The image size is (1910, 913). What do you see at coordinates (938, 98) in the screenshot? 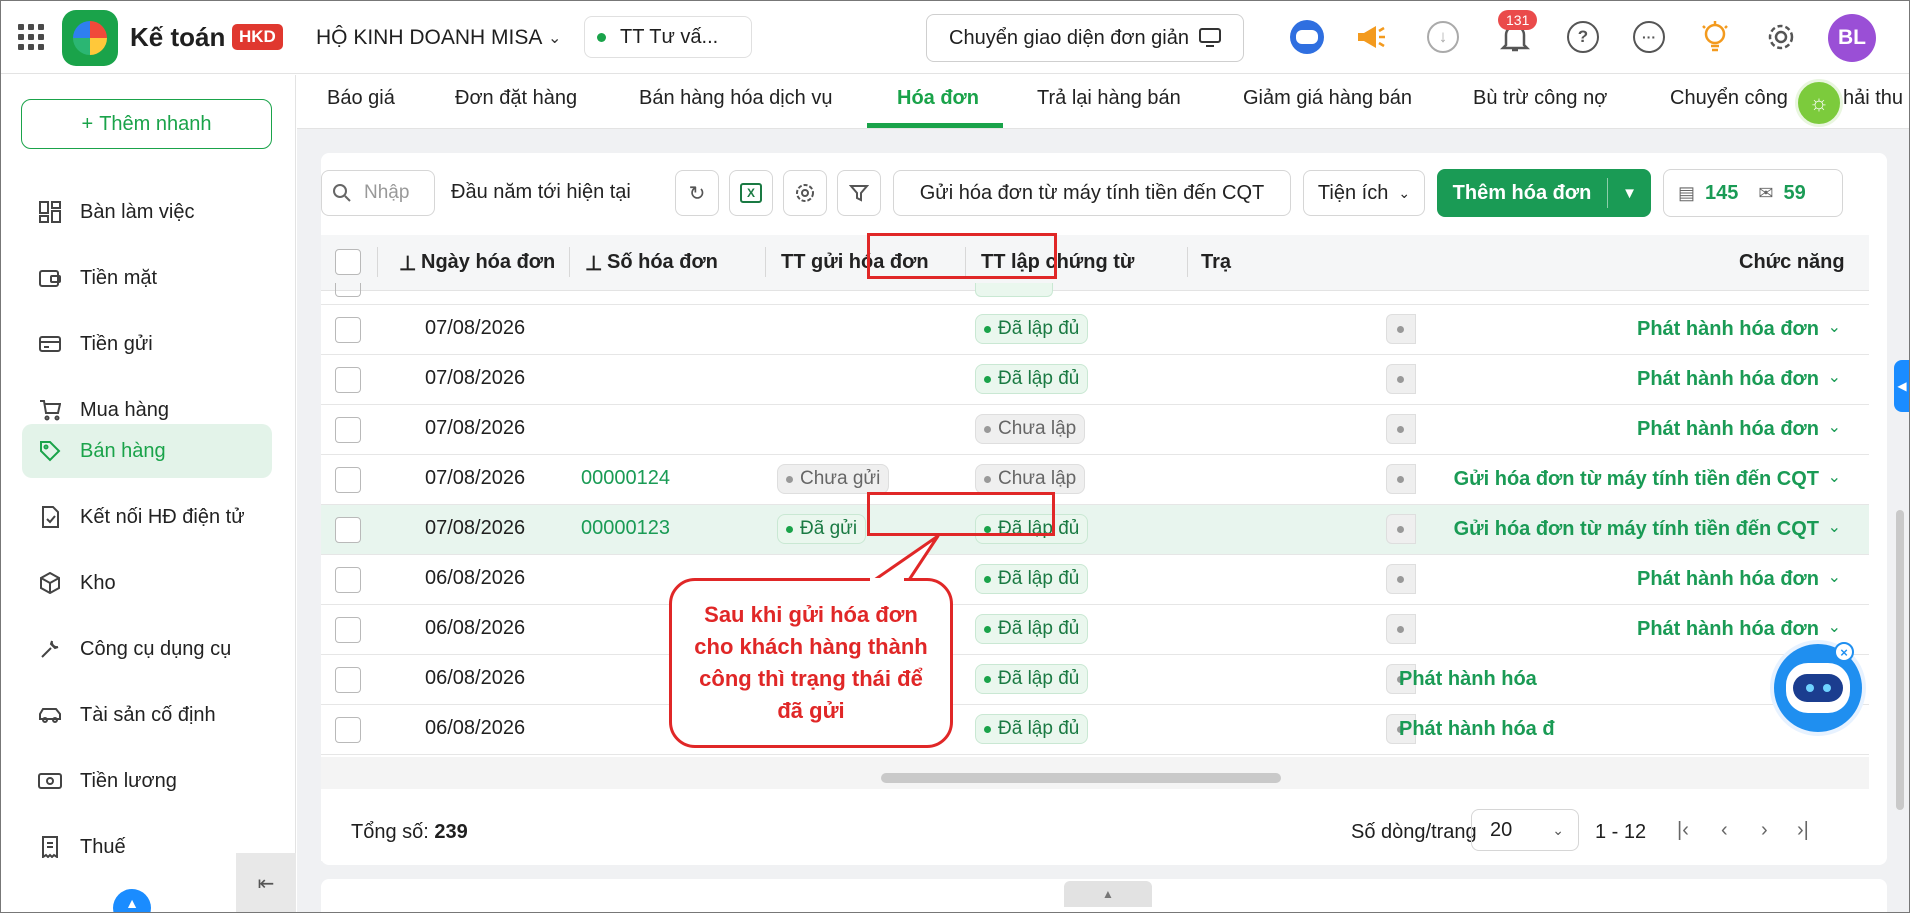
I see `tab-invoice: Hóa đơn` at bounding box center [938, 98].